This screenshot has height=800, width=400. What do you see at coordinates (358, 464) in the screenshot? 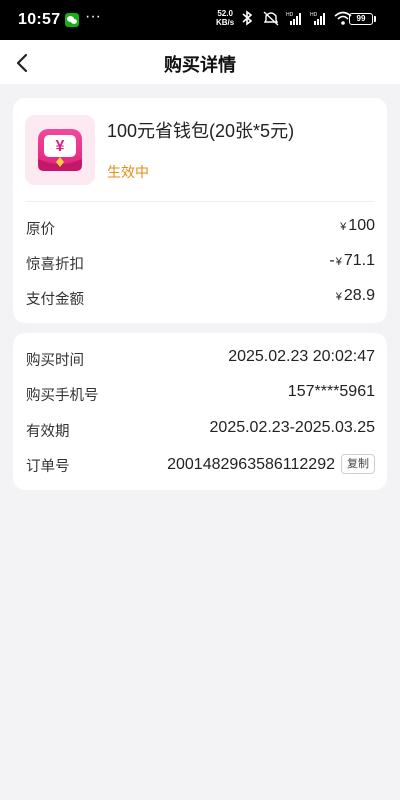
I see `copy-button: 复制` at bounding box center [358, 464].